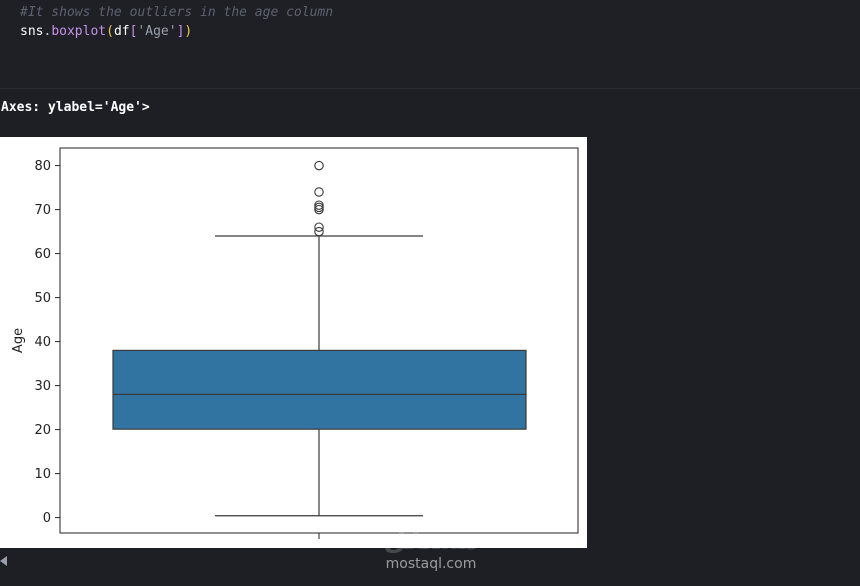 The image size is (860, 586). What do you see at coordinates (18, 340) in the screenshot?
I see `y-axis-label: Age` at bounding box center [18, 340].